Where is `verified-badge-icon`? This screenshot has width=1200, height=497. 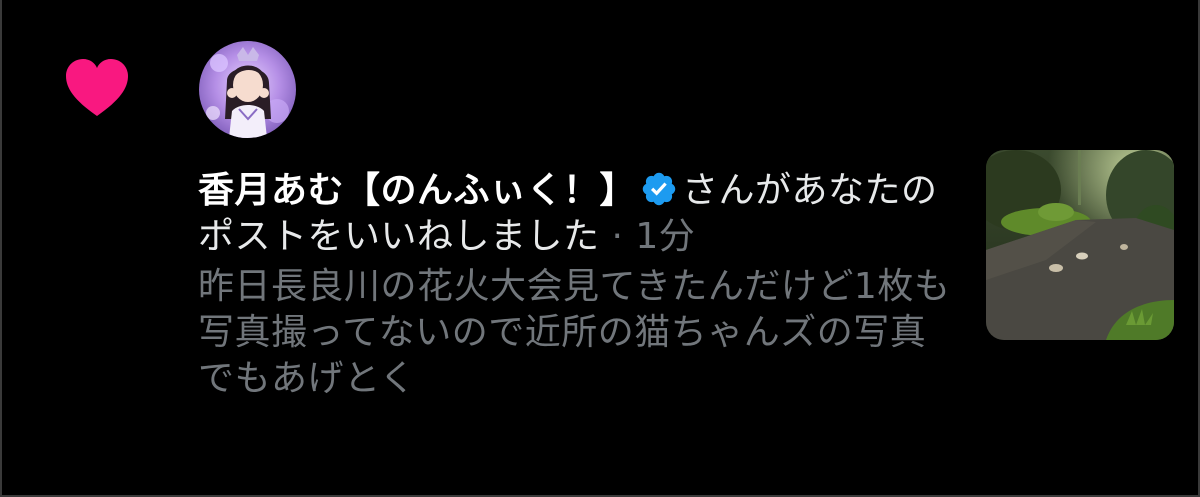 verified-badge-icon is located at coordinates (659, 189).